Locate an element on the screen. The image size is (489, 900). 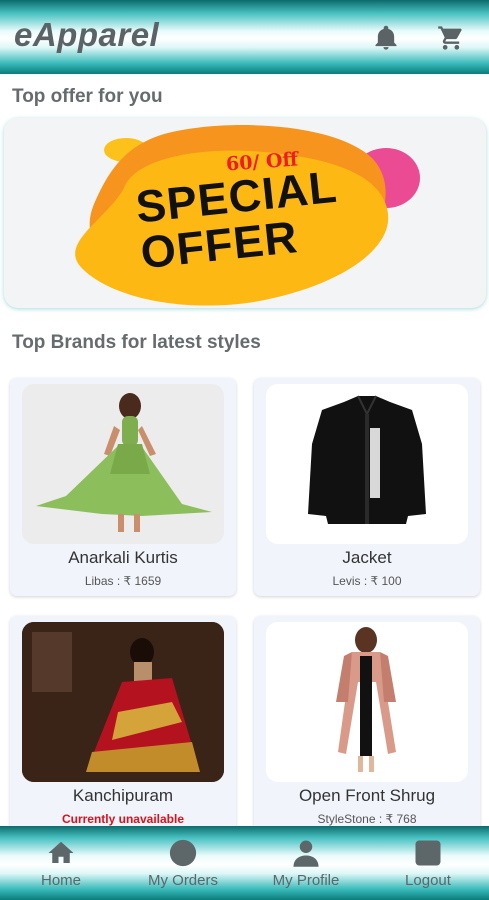
section-title-brands: Top Brands for latest styles is located at coordinates (136, 342).